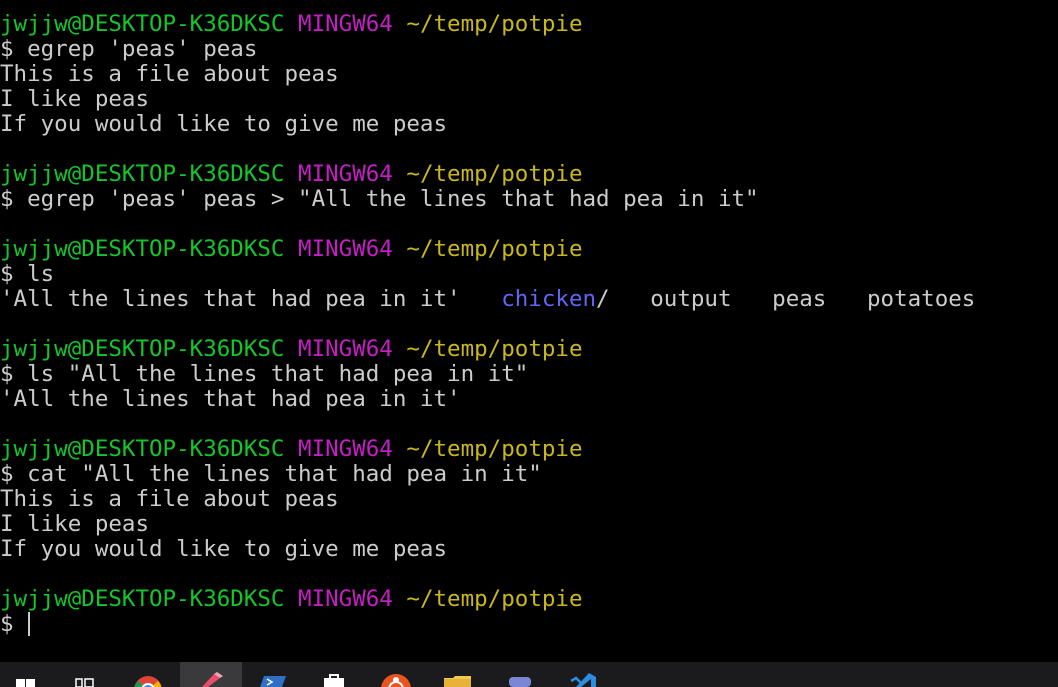  I want to click on task-view-icon, so click(84, 674).